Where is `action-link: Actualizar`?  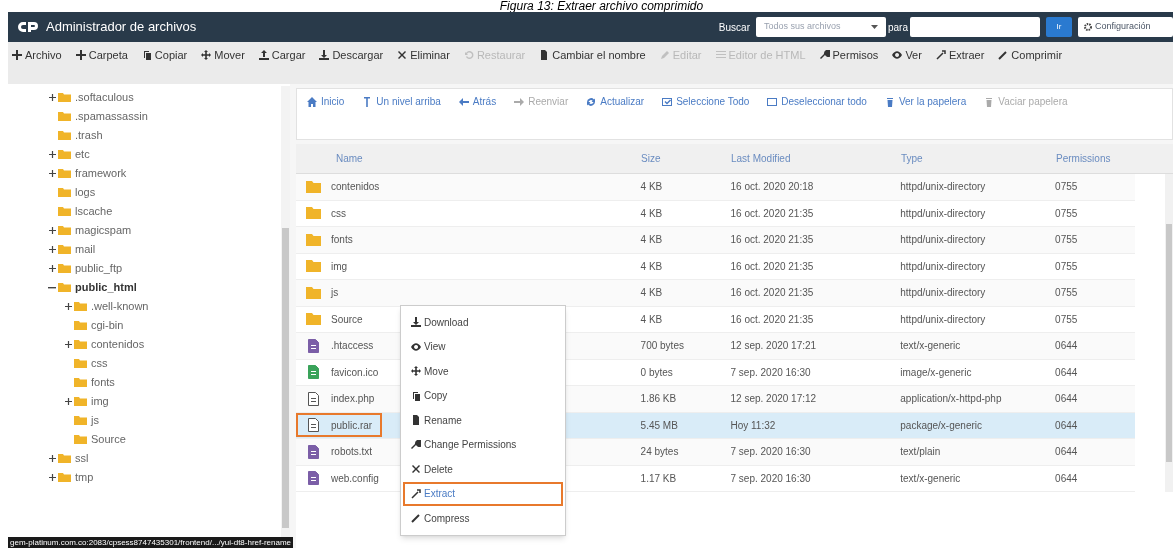
action-link: Actualizar is located at coordinates (615, 101).